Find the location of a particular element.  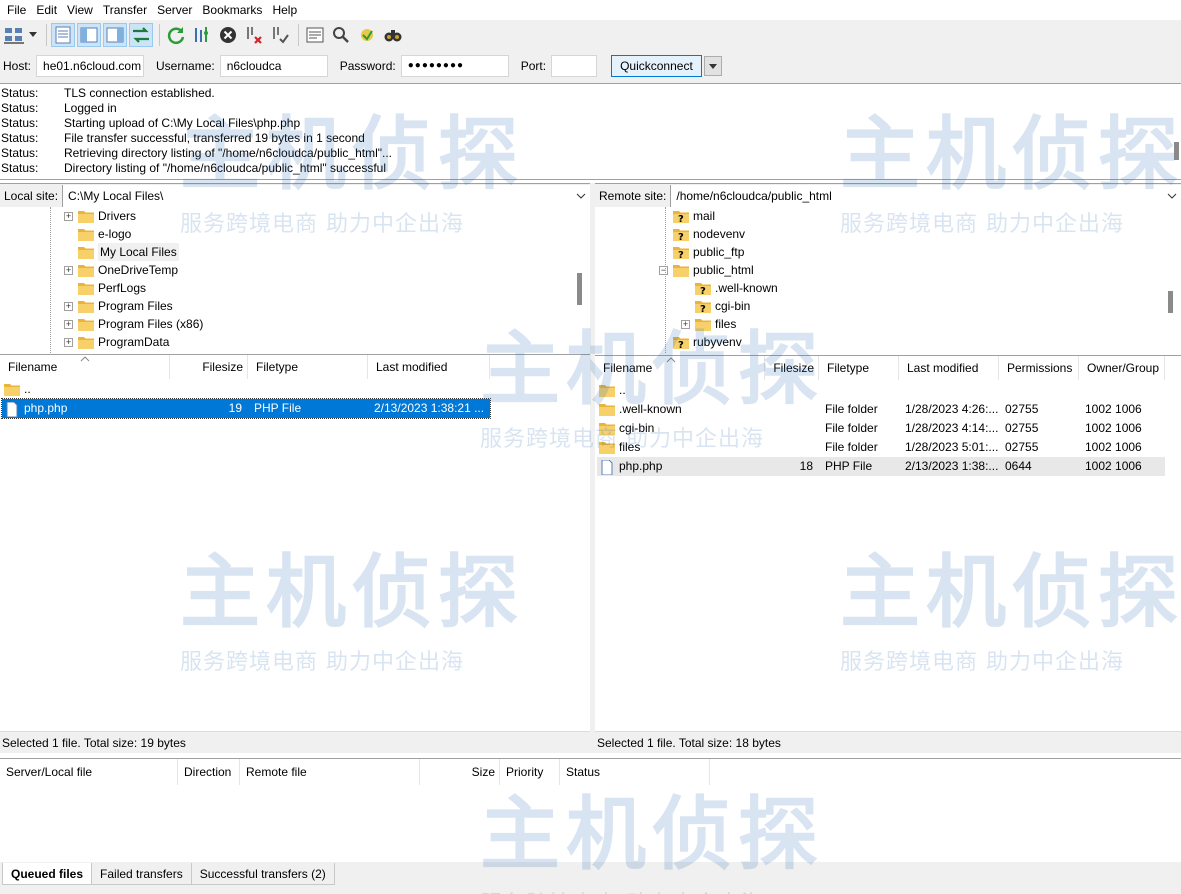

remote-col-filesize: Filesize is located at coordinates (792, 368).